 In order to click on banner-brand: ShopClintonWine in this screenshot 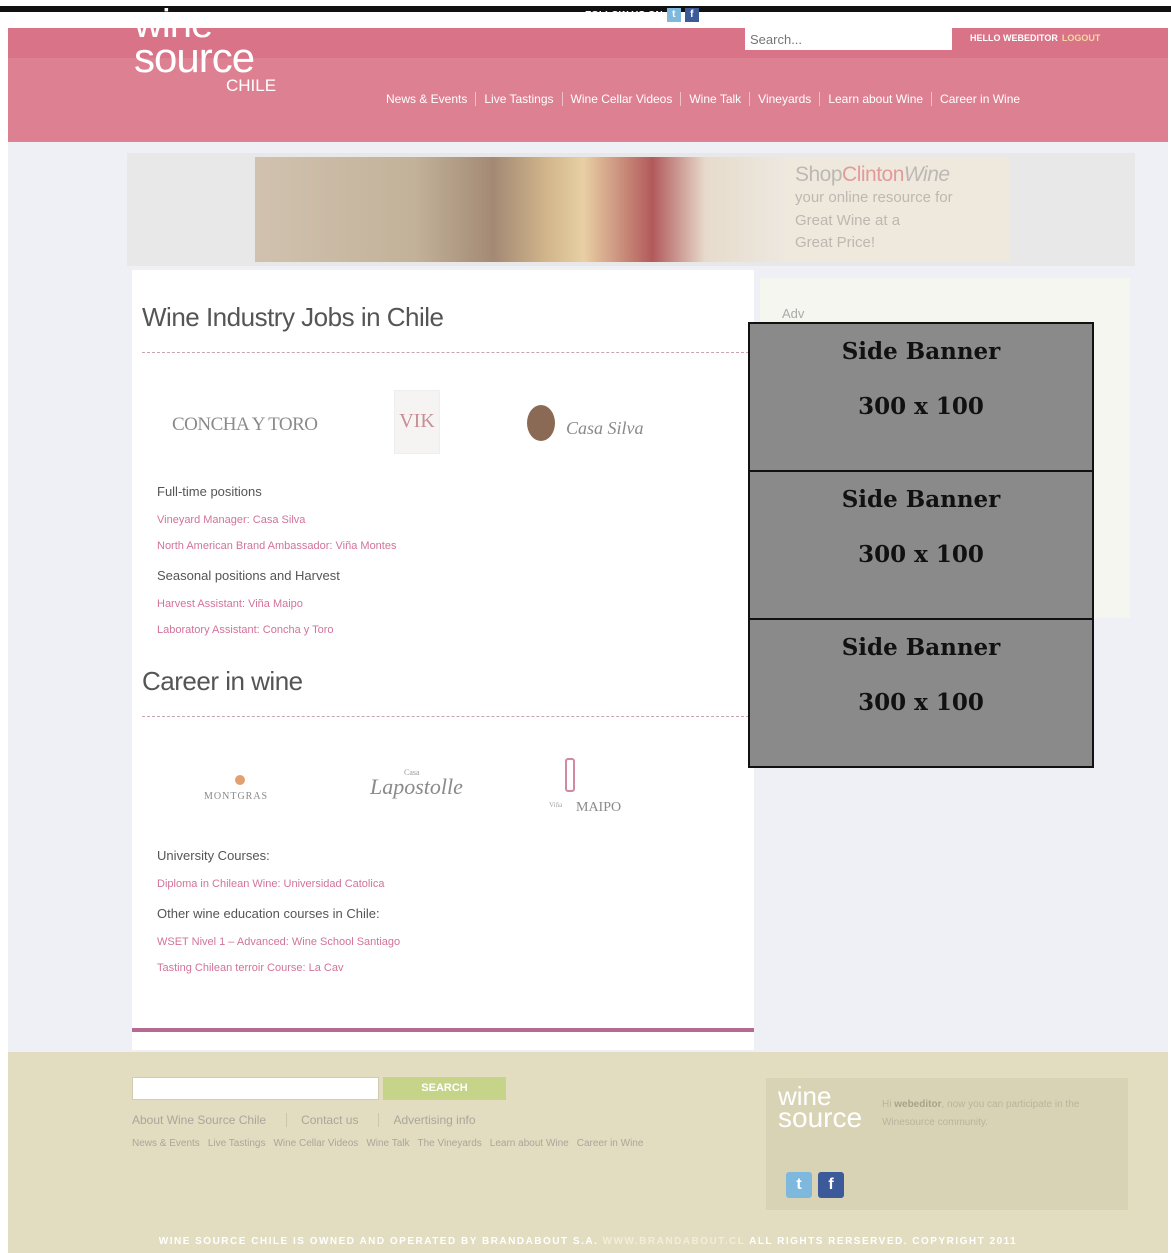, I will do `click(897, 175)`.